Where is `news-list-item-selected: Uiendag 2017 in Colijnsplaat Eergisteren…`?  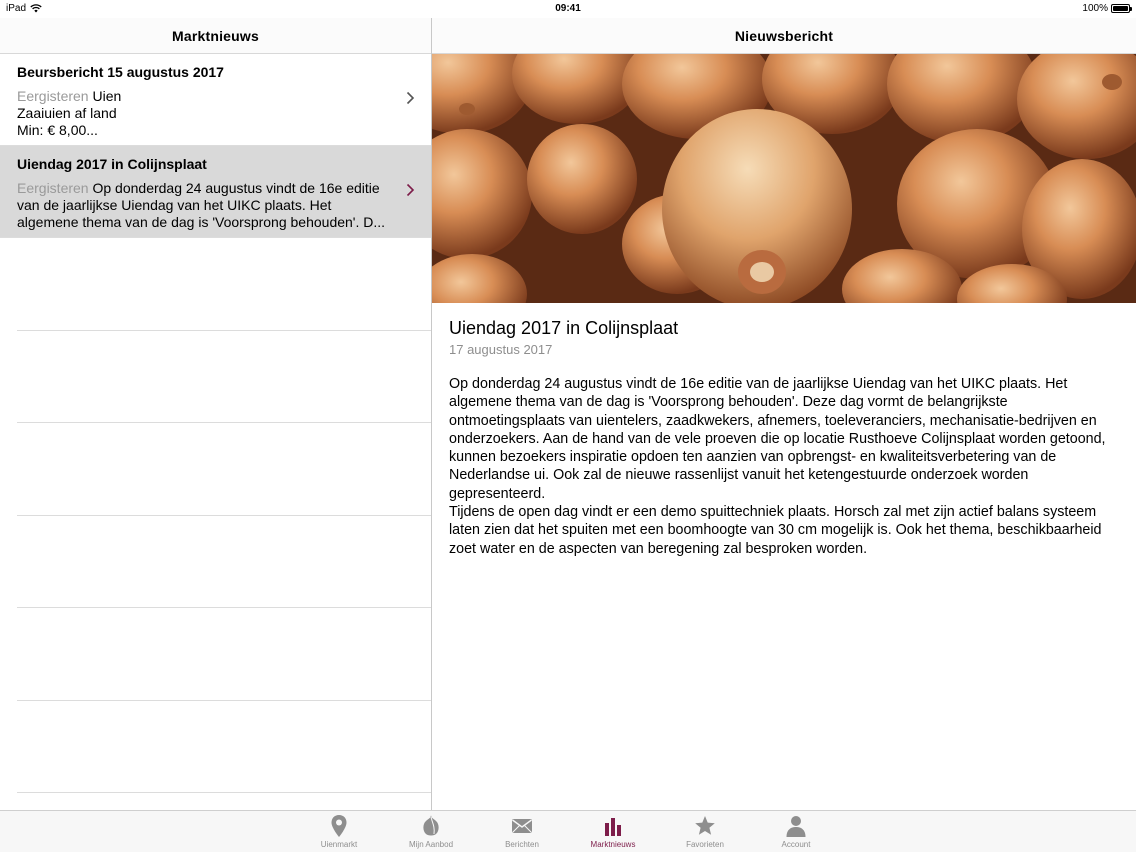
news-list-item-selected: Uiendag 2017 in Colijnsplaat Eergisteren… is located at coordinates (215, 192).